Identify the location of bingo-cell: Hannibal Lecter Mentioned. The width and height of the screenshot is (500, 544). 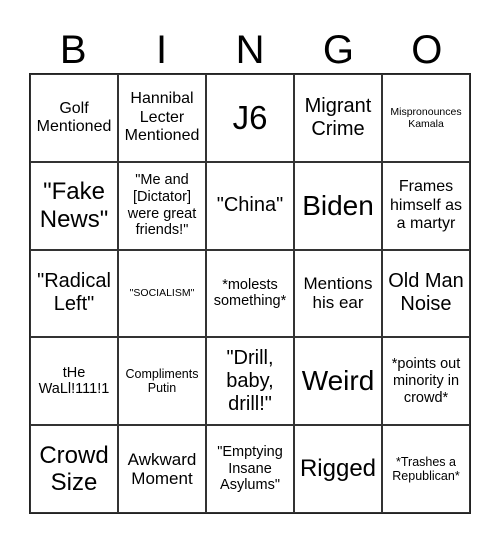
(162, 118).